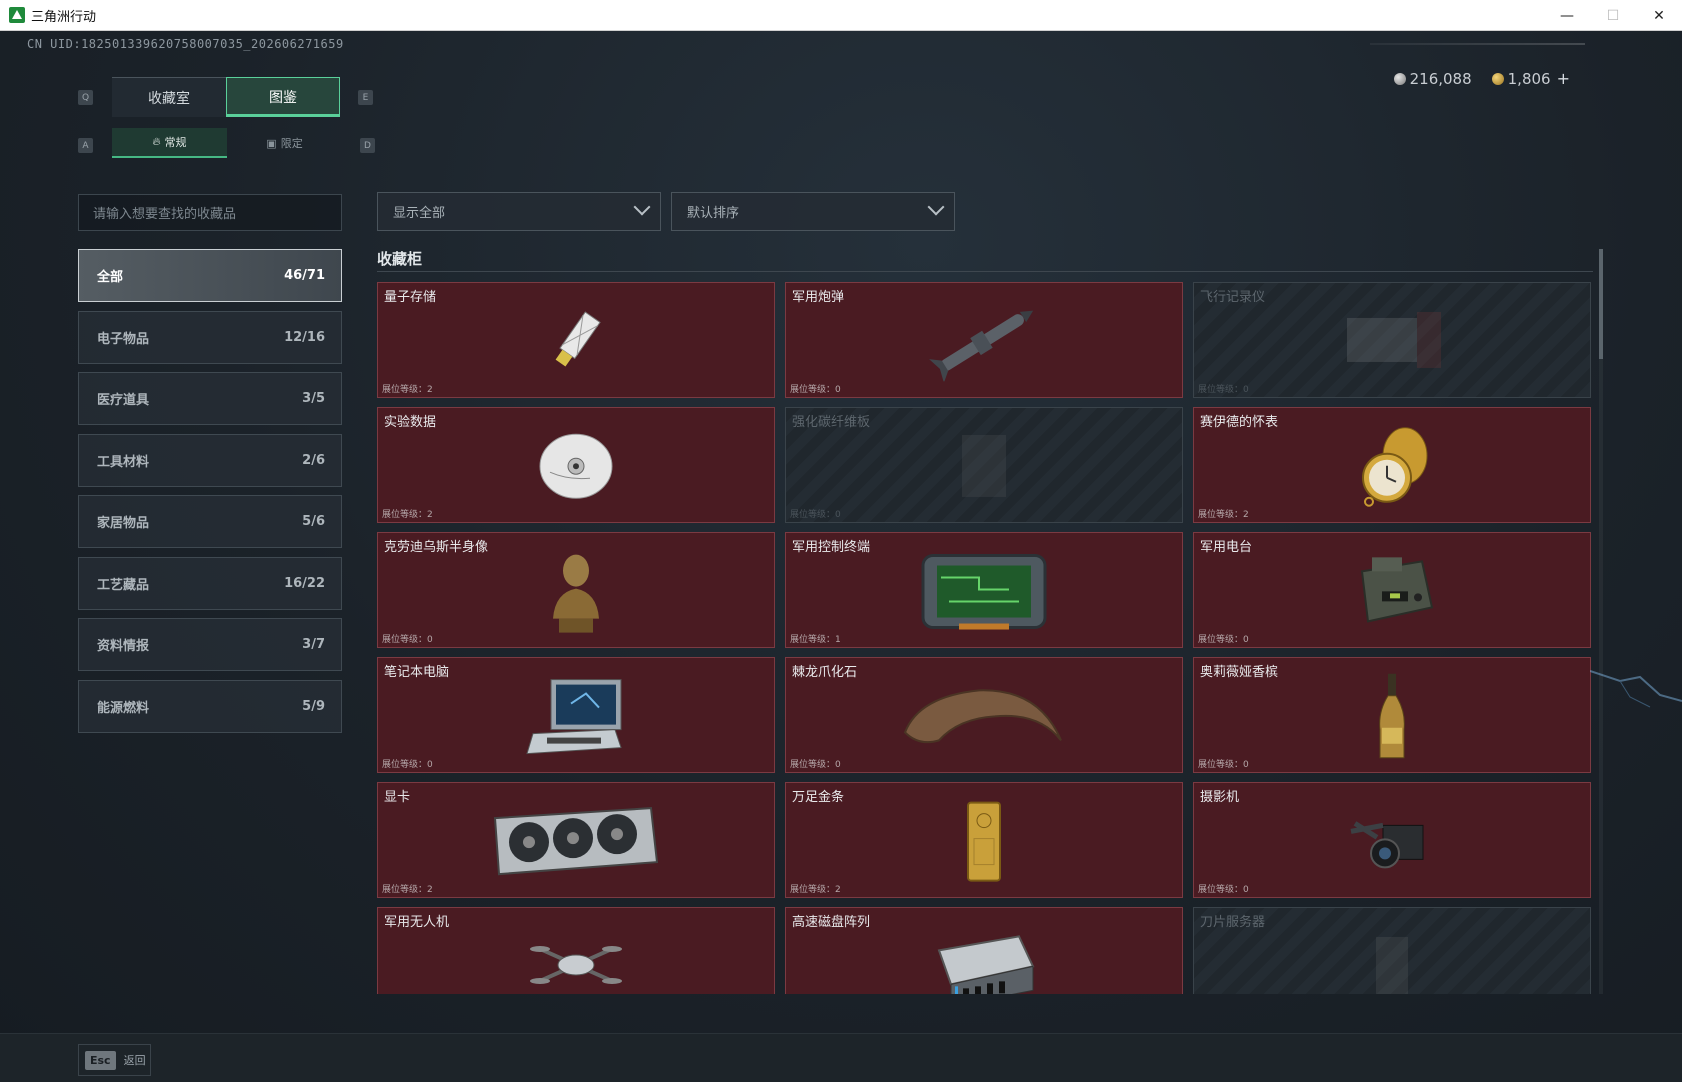 This screenshot has height=1082, width=1682. I want to click on subtab-regular: 🔥︎ 常规, so click(169, 143).